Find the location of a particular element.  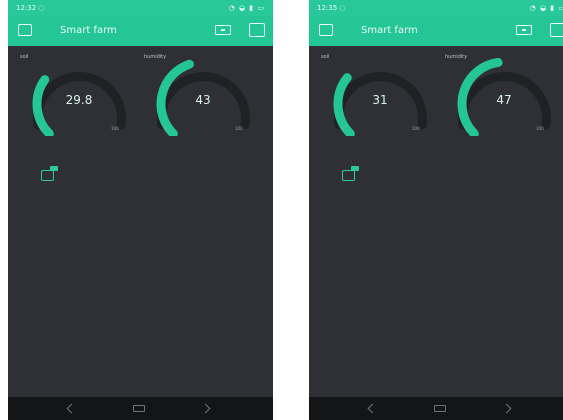

humidity-gauge: humidity 43 0 100 is located at coordinates (203, 95).